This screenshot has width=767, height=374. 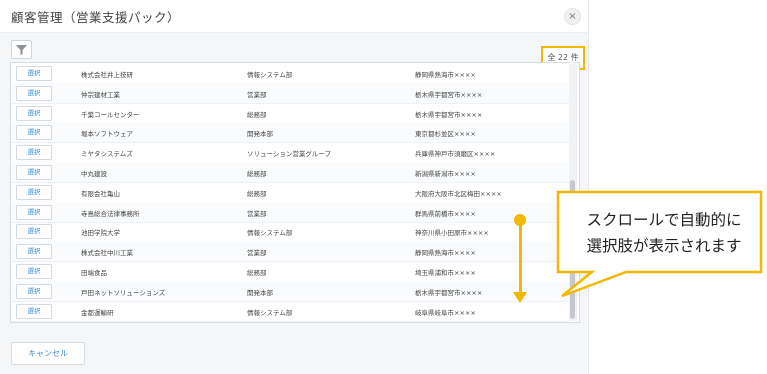 I want to click on close-button: ×, so click(x=572, y=16).